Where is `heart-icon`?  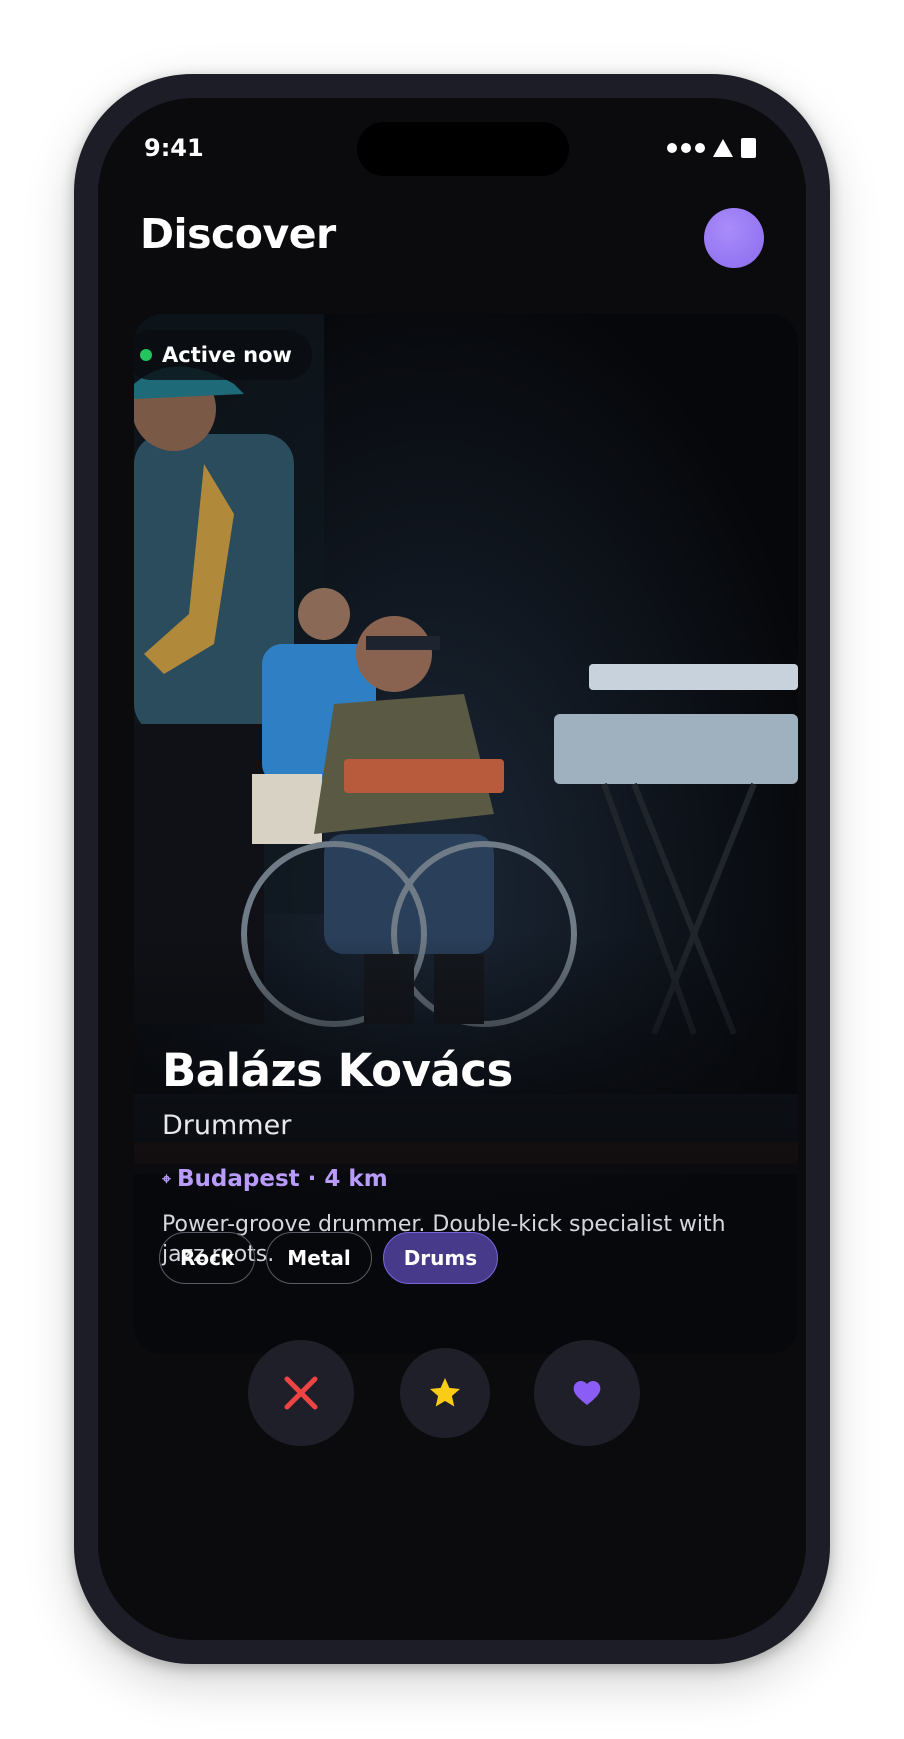 heart-icon is located at coordinates (587, 1393).